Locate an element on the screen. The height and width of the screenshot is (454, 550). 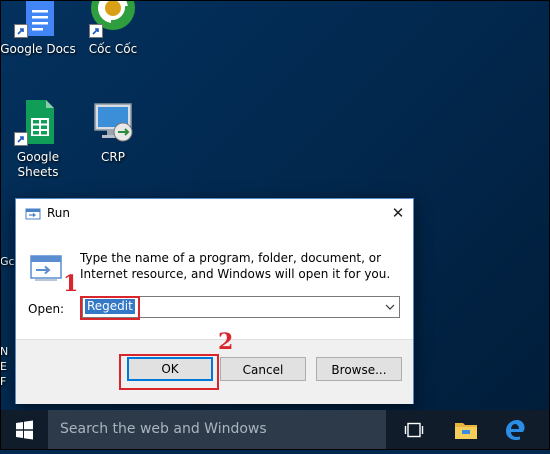
search-placeholder: Search the web and Windows is located at coordinates (163, 429).